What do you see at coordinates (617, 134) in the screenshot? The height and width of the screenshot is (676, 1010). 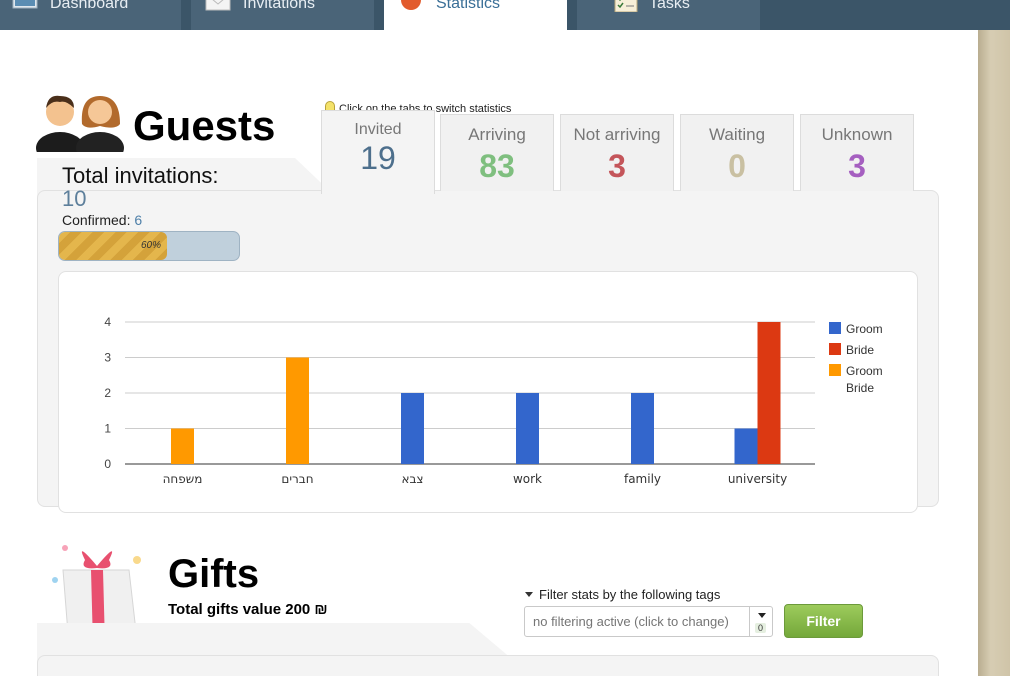 I see `stat-tab-label: Not arriving` at bounding box center [617, 134].